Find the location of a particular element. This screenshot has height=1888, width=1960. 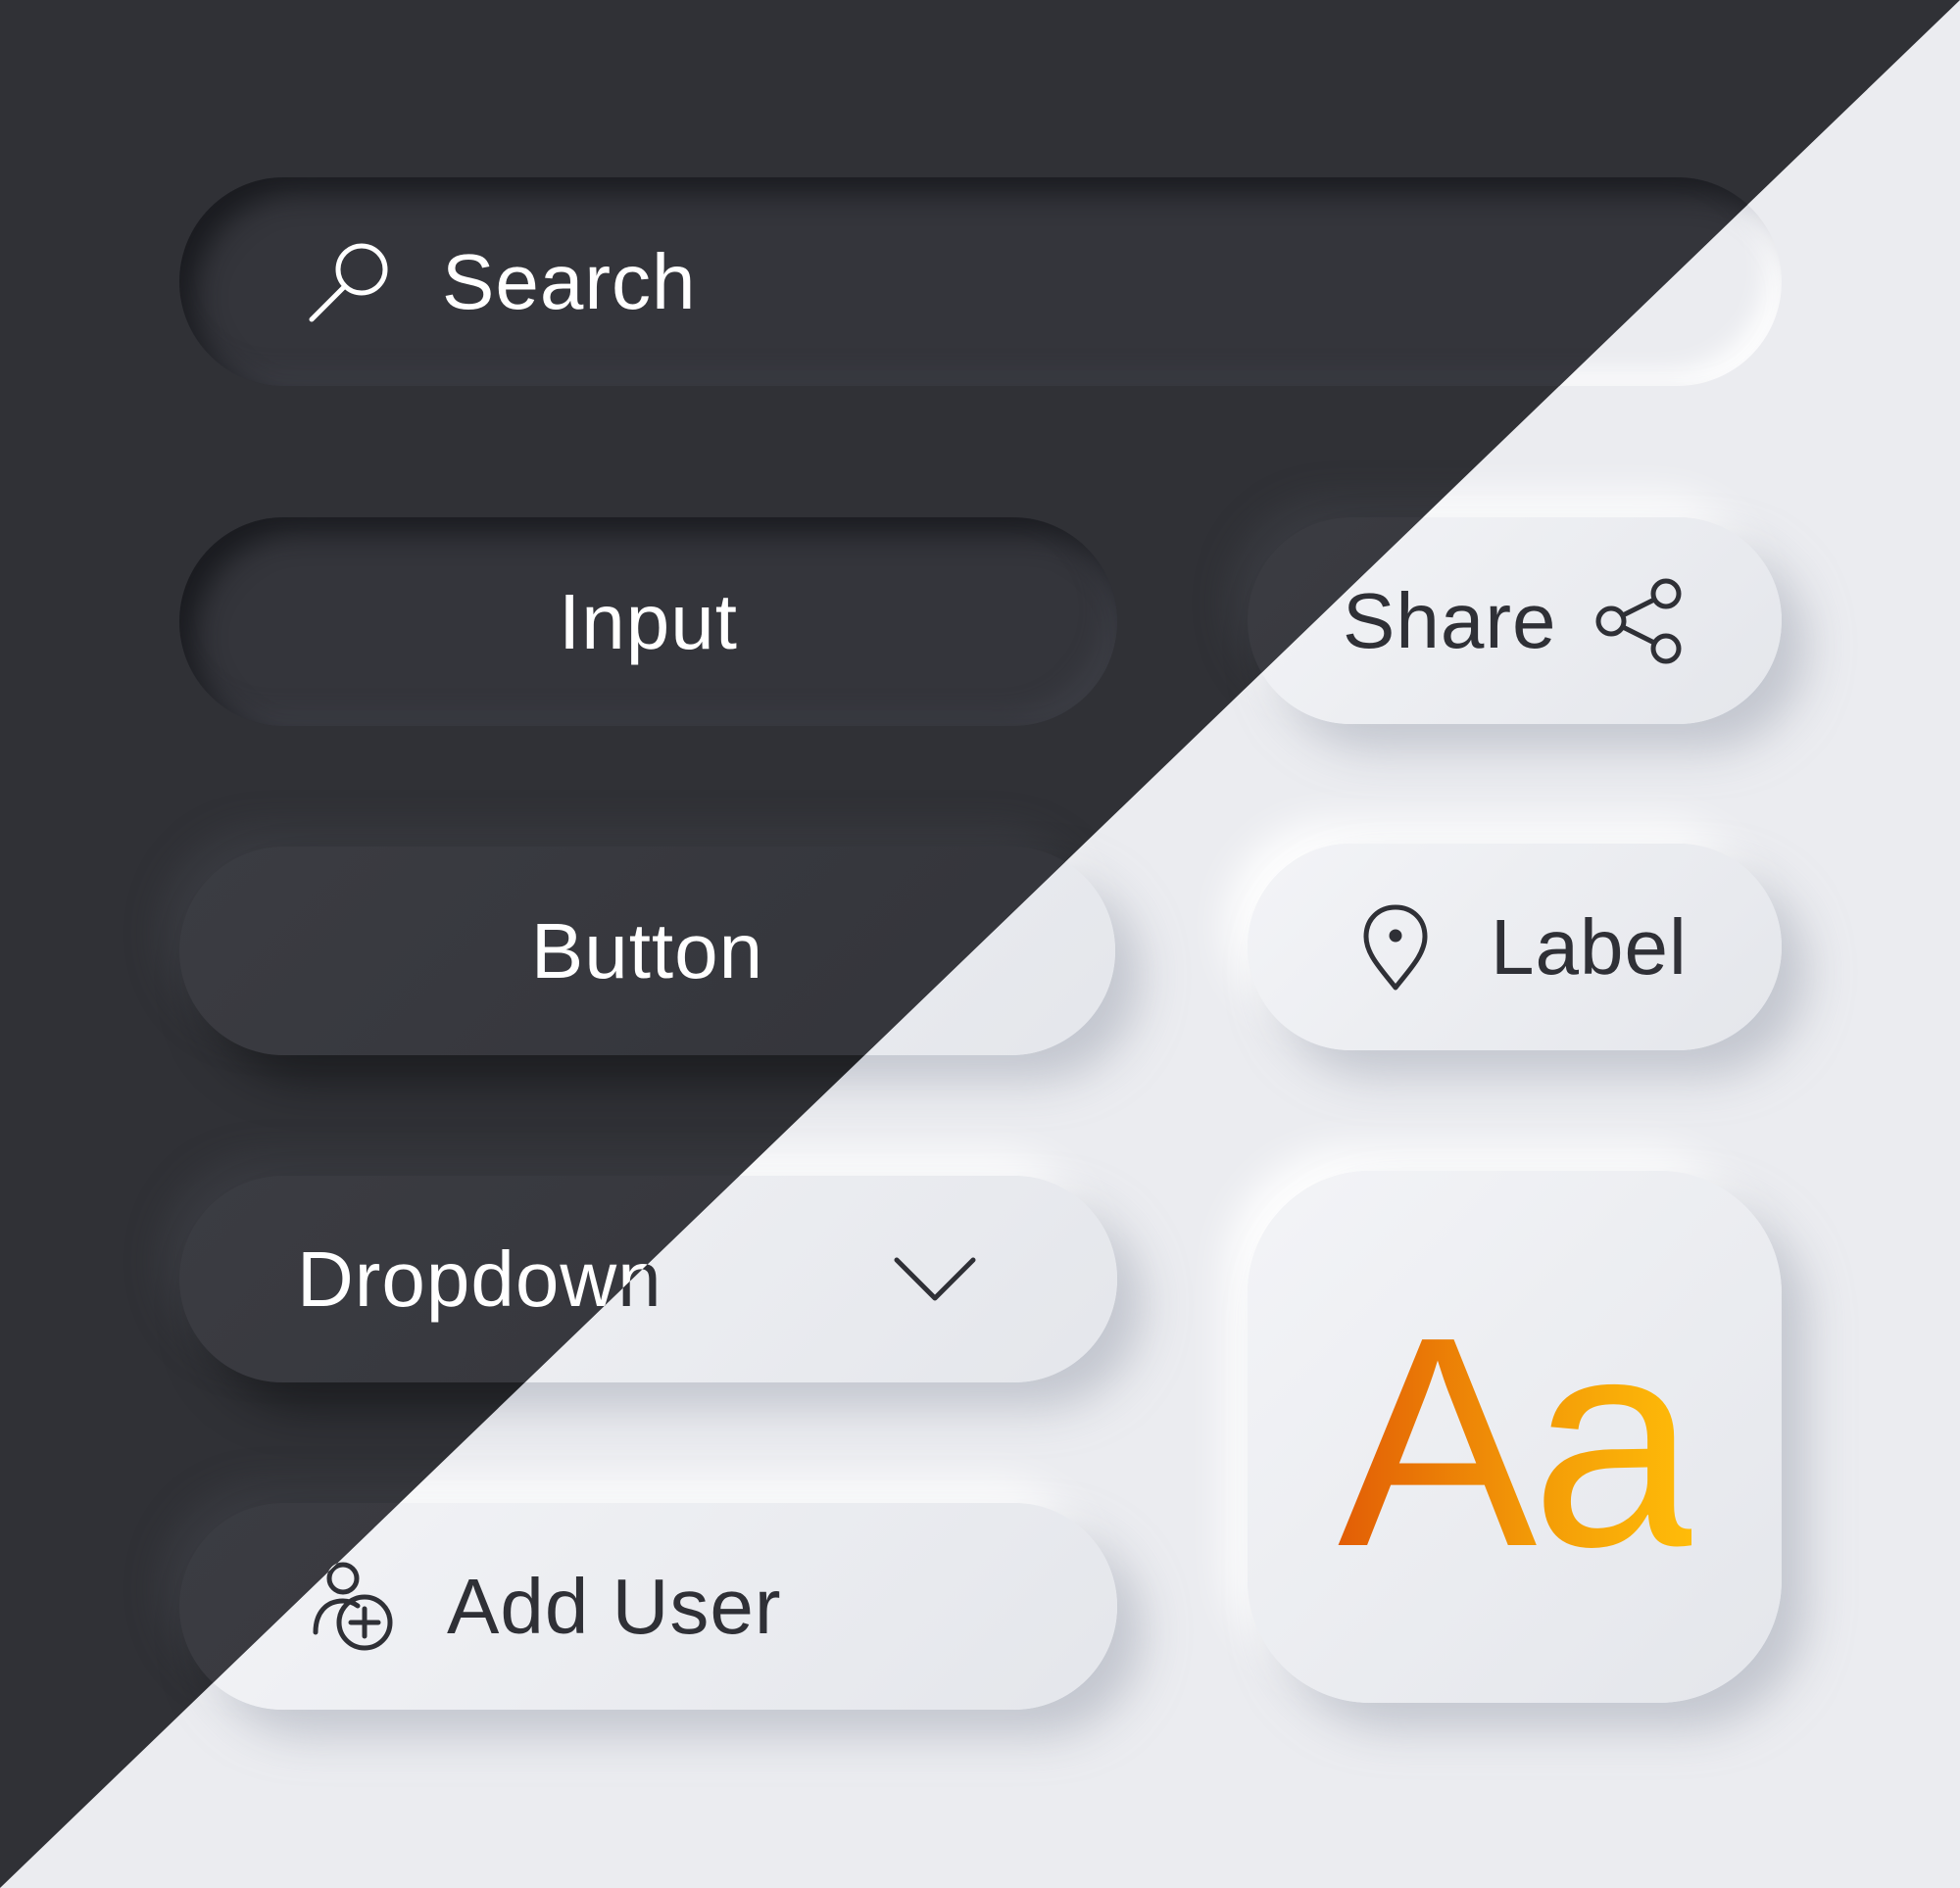

typography-card: Aa is located at coordinates (1515, 1437).